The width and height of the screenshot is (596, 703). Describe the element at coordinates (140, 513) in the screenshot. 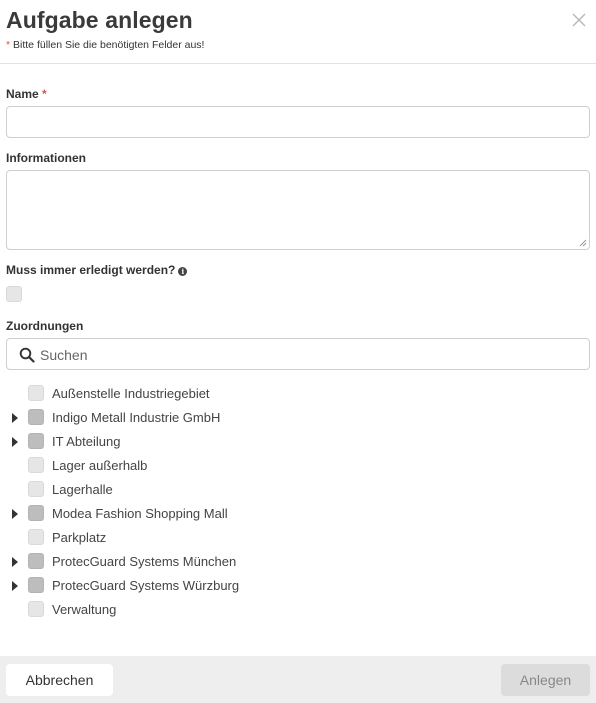

I see `tree-item-label: Modea Fashion Shopping Mall` at that location.